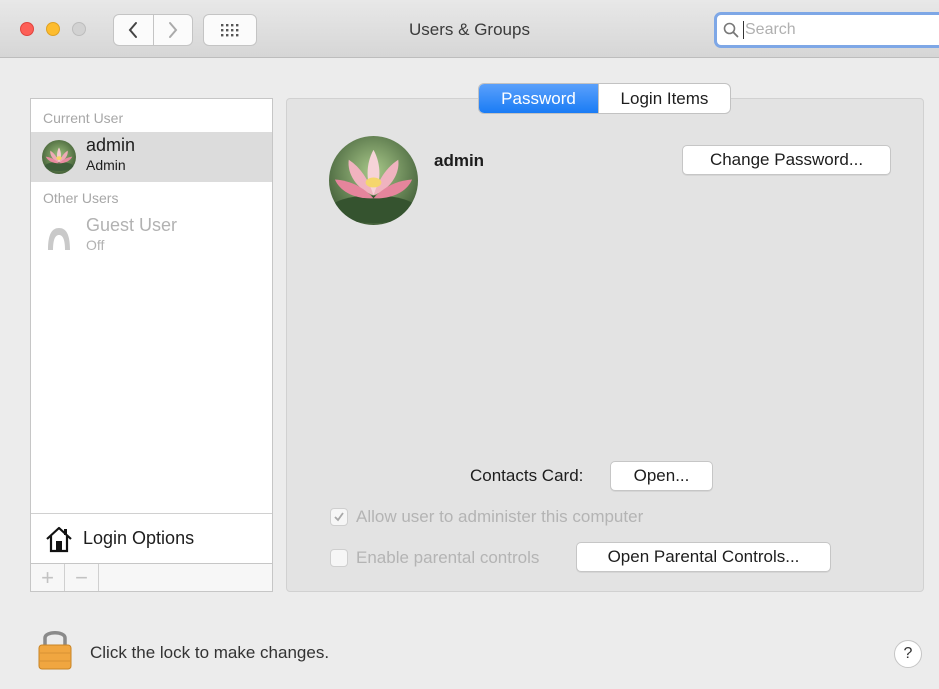  I want to click on search-icon, so click(731, 30).